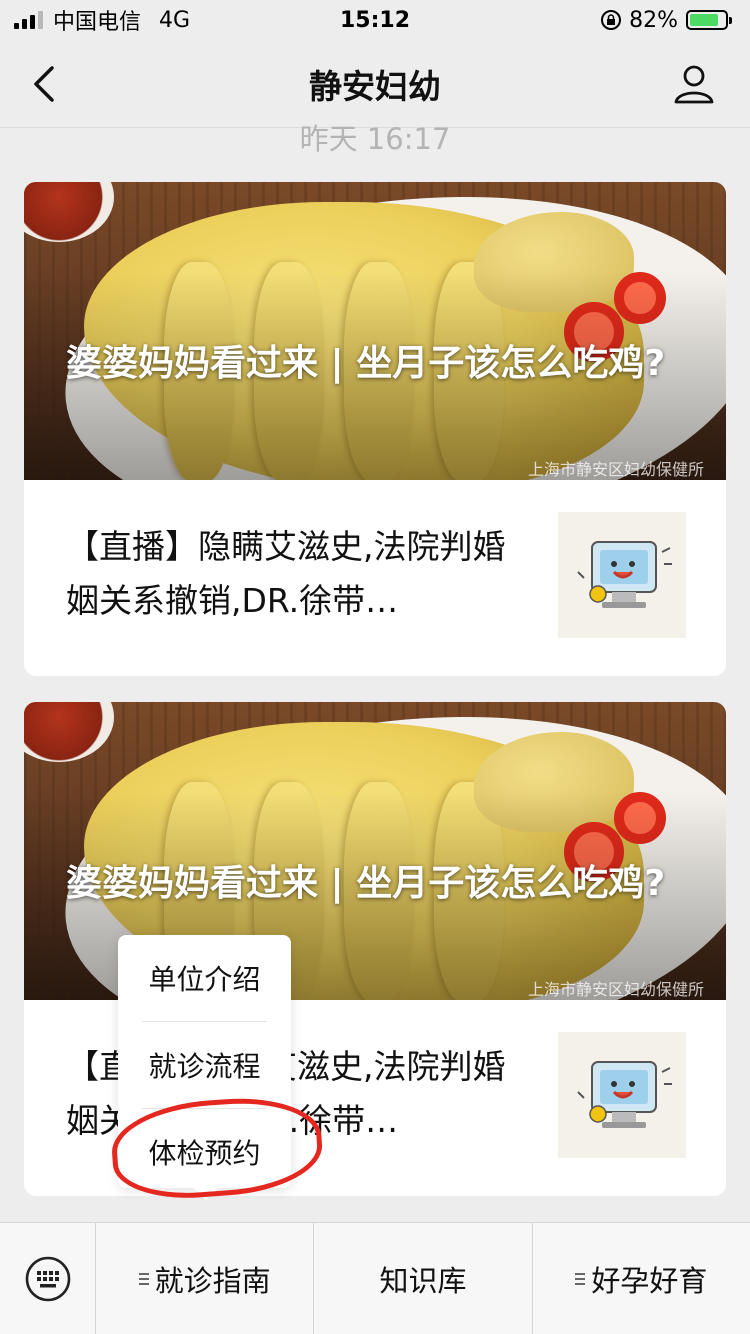 Image resolution: width=750 pixels, height=1334 pixels. I want to click on message-timestamp: 昨天 16:17, so click(375, 138).